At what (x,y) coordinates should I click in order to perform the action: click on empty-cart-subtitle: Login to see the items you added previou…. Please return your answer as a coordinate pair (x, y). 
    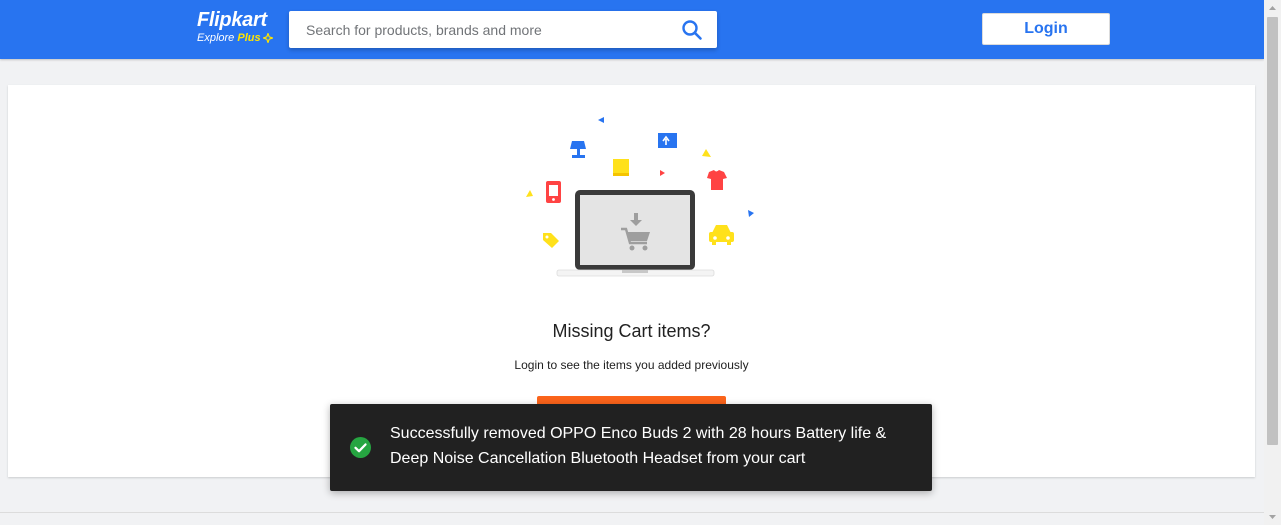
    Looking at the image, I should click on (631, 365).